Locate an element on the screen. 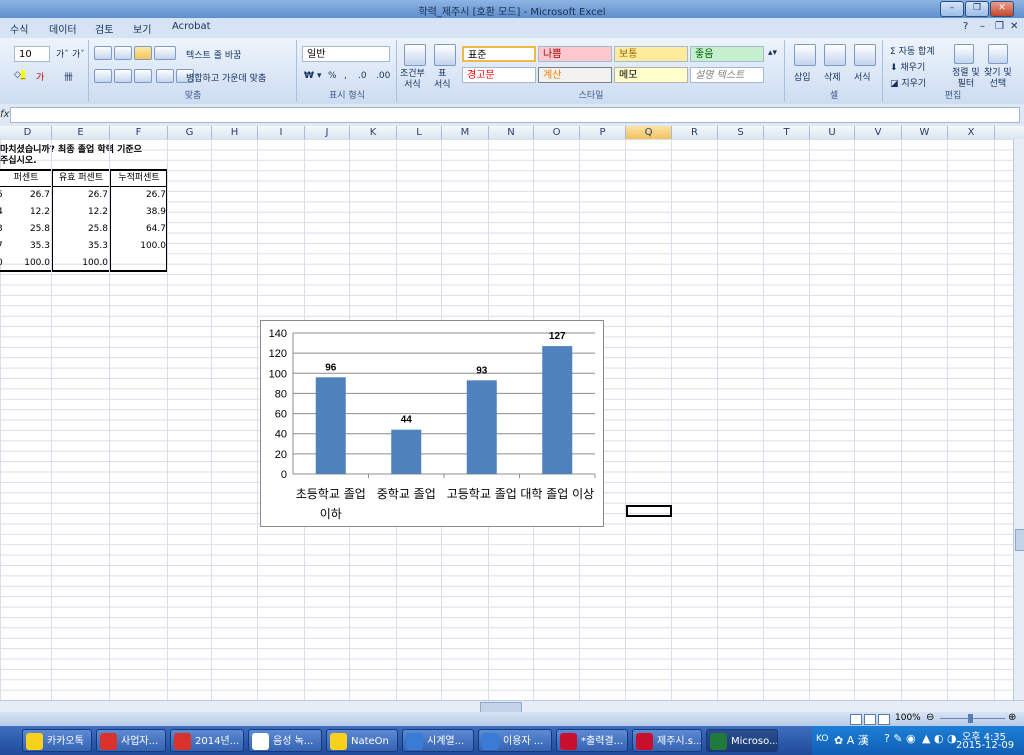 This screenshot has height=755, width=1024. minimize-button: – is located at coordinates (952, 9).